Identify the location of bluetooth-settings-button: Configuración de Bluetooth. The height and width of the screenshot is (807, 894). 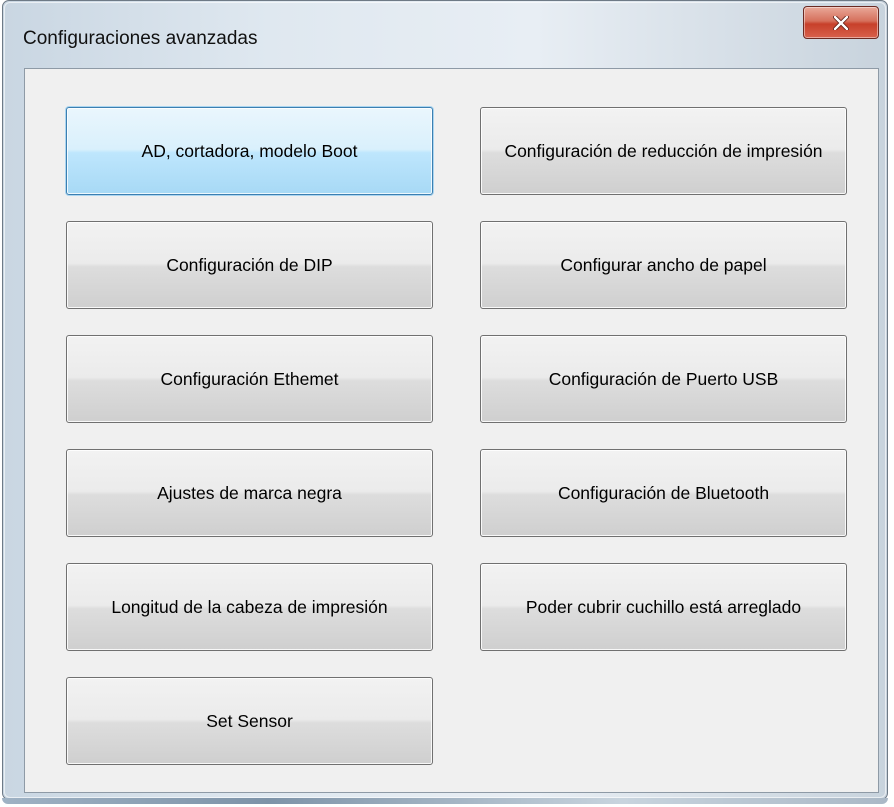
(663, 493).